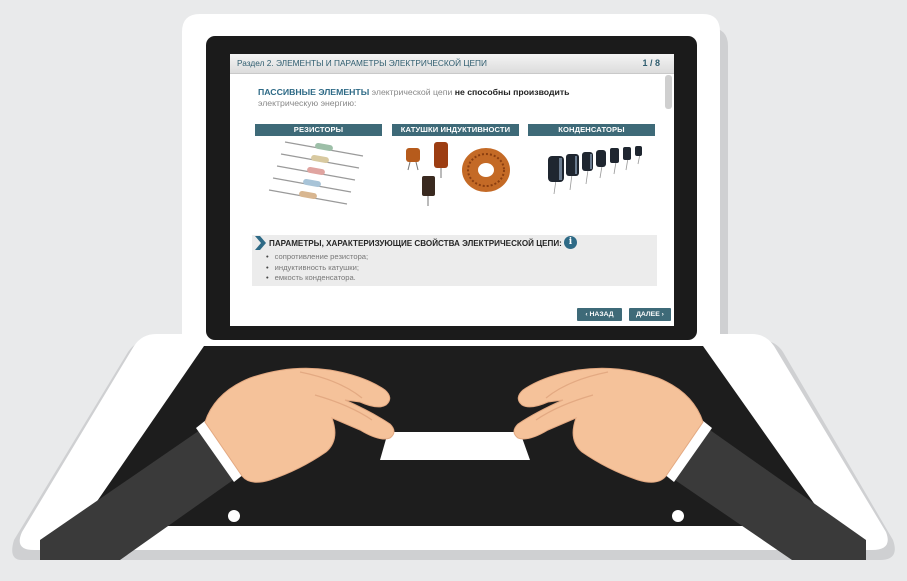 The height and width of the screenshot is (581, 907). I want to click on dark-coil, so click(428, 191).